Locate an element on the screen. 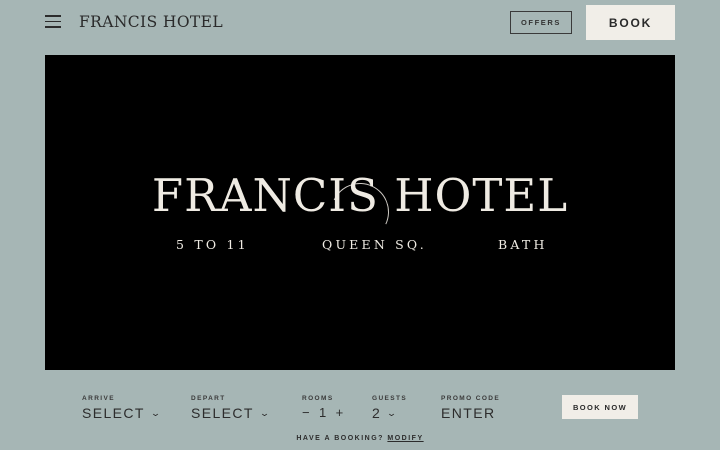 The width and height of the screenshot is (720, 450). rooms-label: ROOMS is located at coordinates (318, 398).